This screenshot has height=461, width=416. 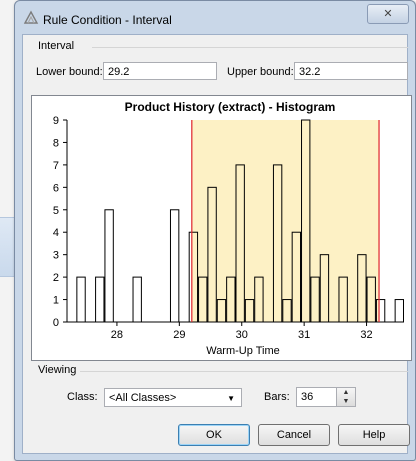 I want to click on y-tick-label: 1, so click(x=56, y=301).